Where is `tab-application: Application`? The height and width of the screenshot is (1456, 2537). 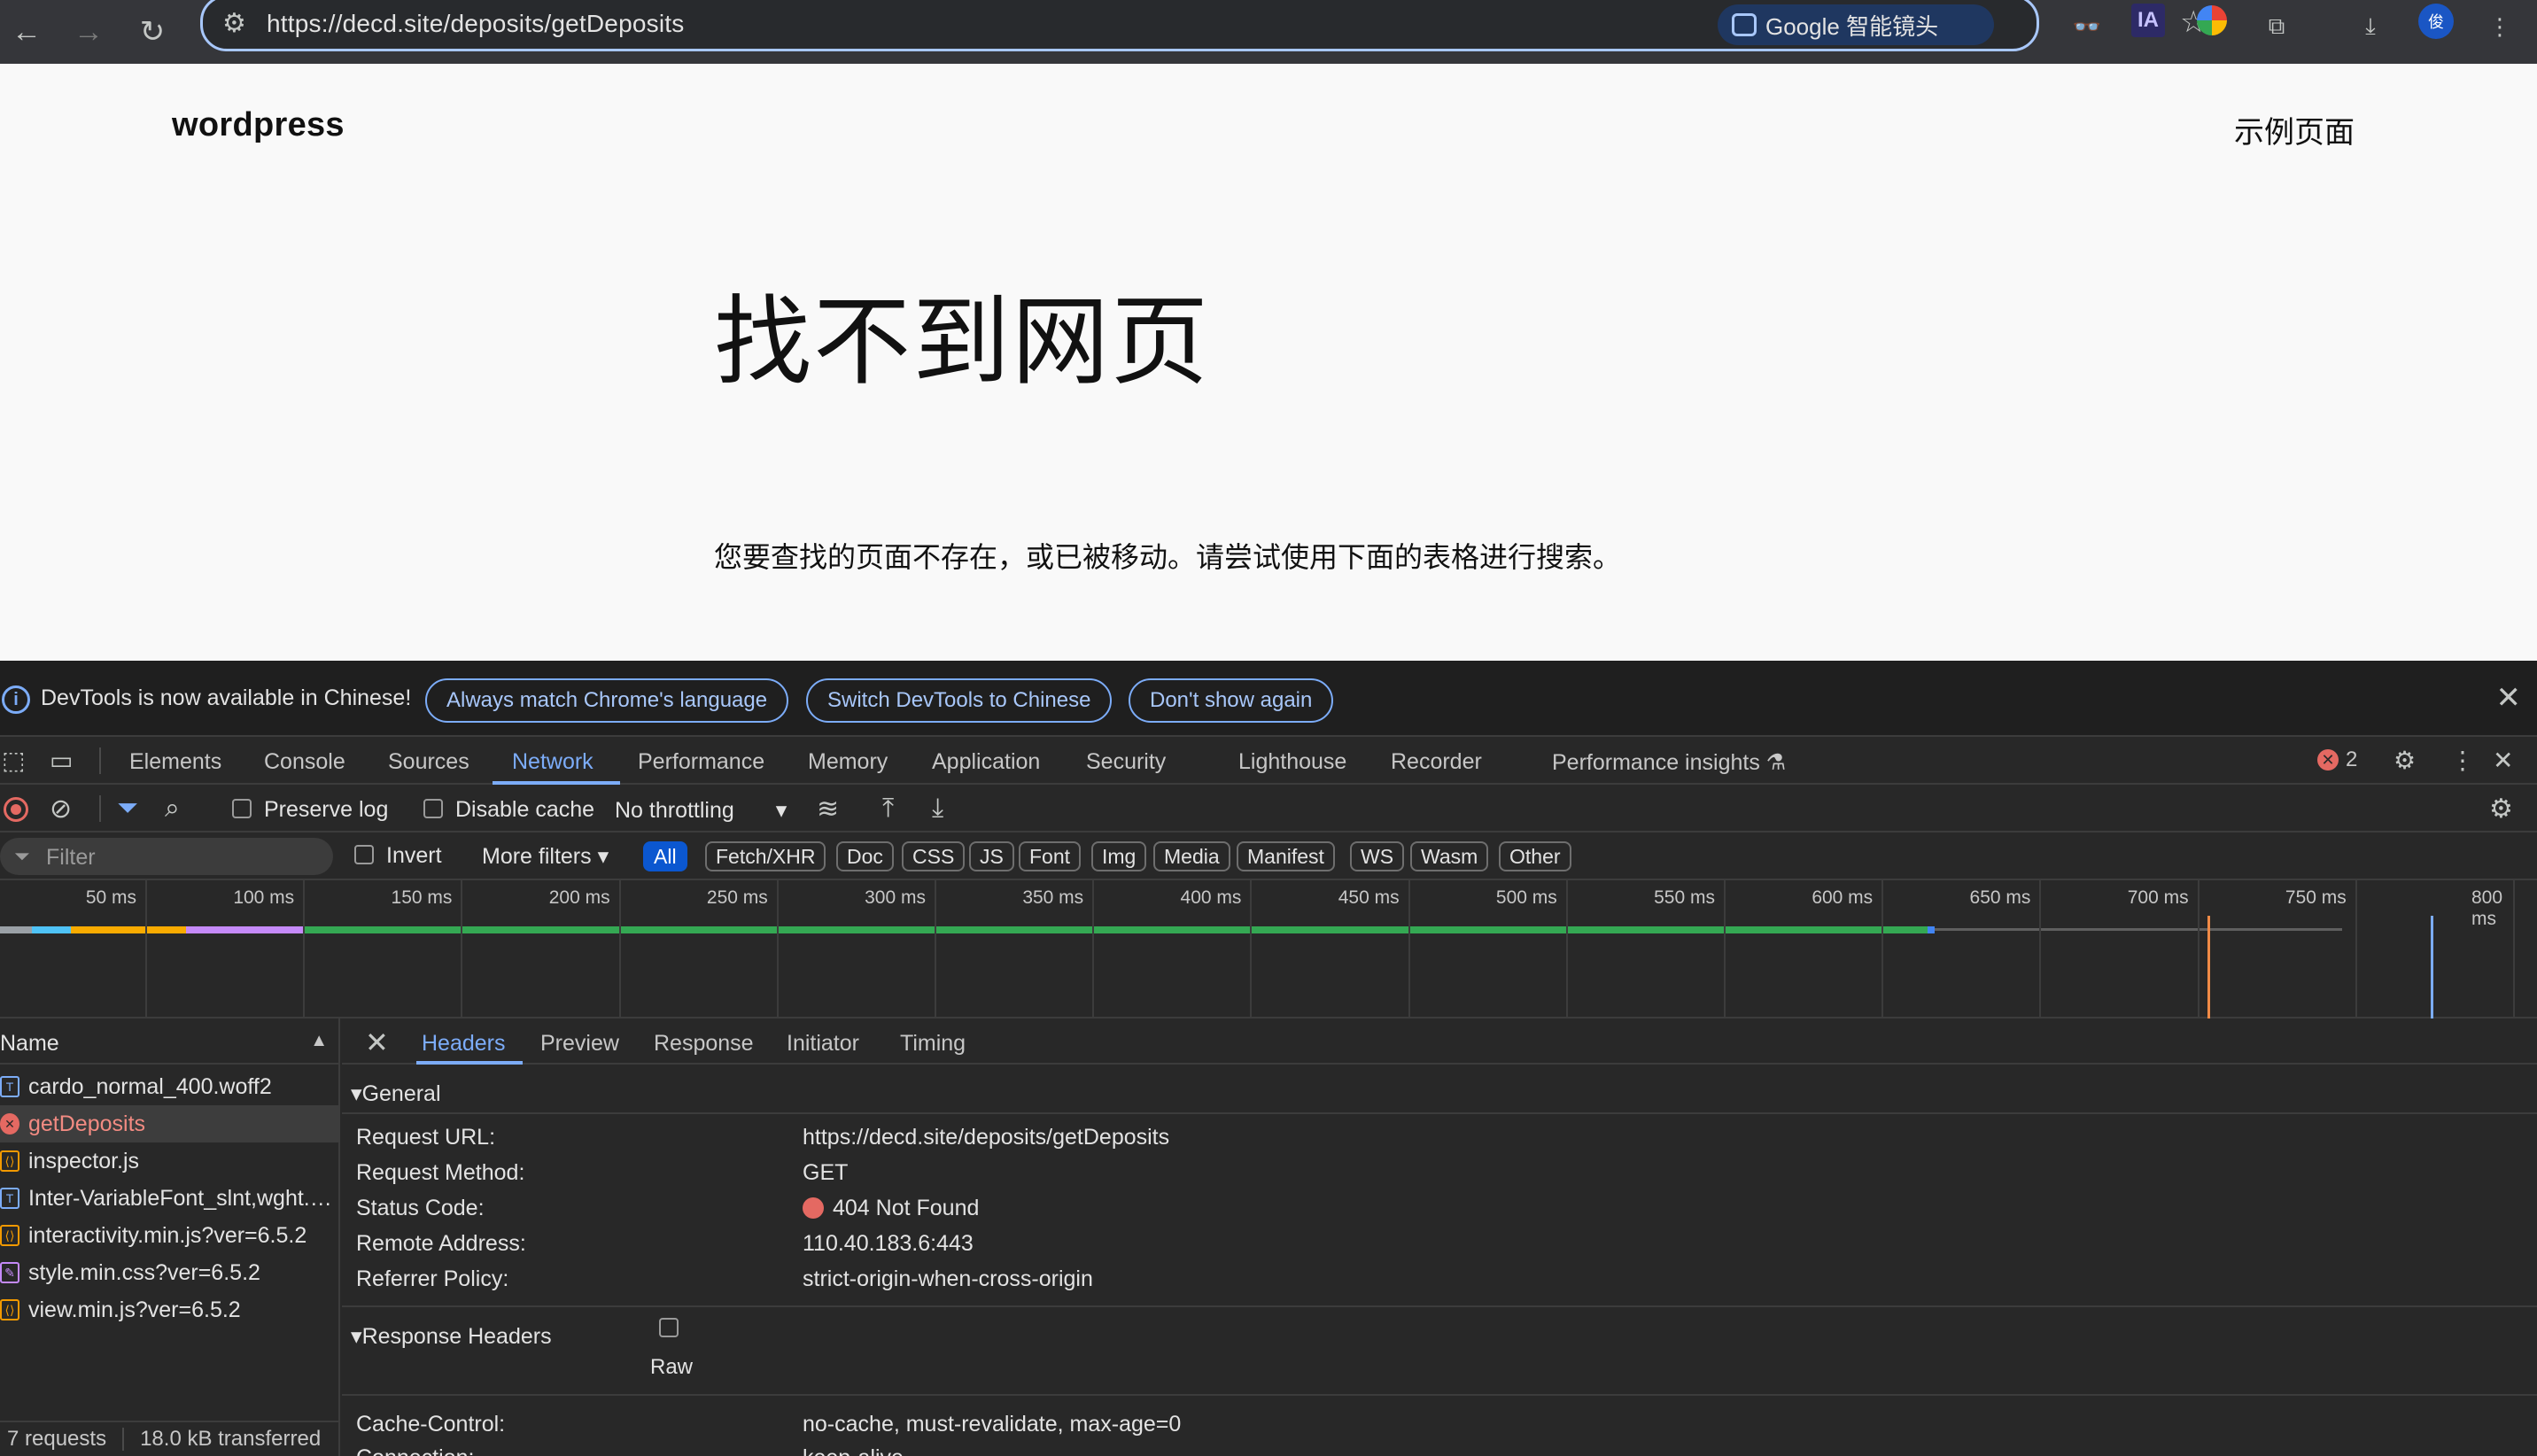 tab-application: Application is located at coordinates (986, 762).